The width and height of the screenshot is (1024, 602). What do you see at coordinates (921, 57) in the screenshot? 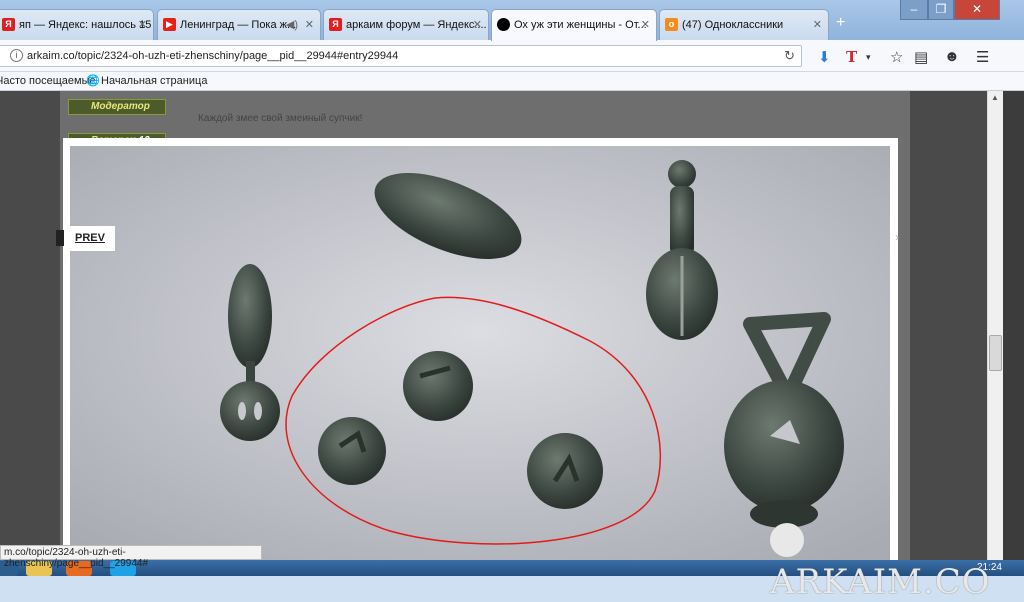
I see `bookmarks-list-icon: ▤` at bounding box center [921, 57].